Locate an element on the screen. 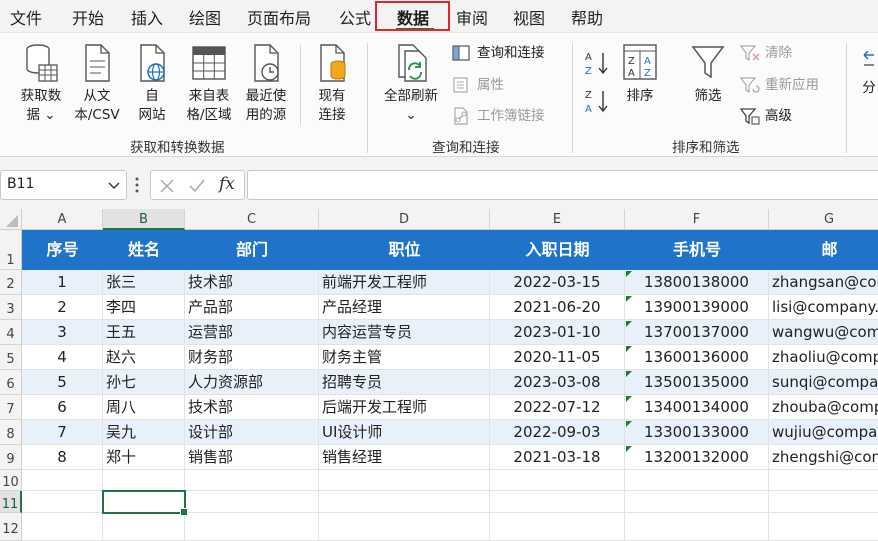 The height and width of the screenshot is (541, 878). table-cell: 2023-01-10 is located at coordinates (557, 332).